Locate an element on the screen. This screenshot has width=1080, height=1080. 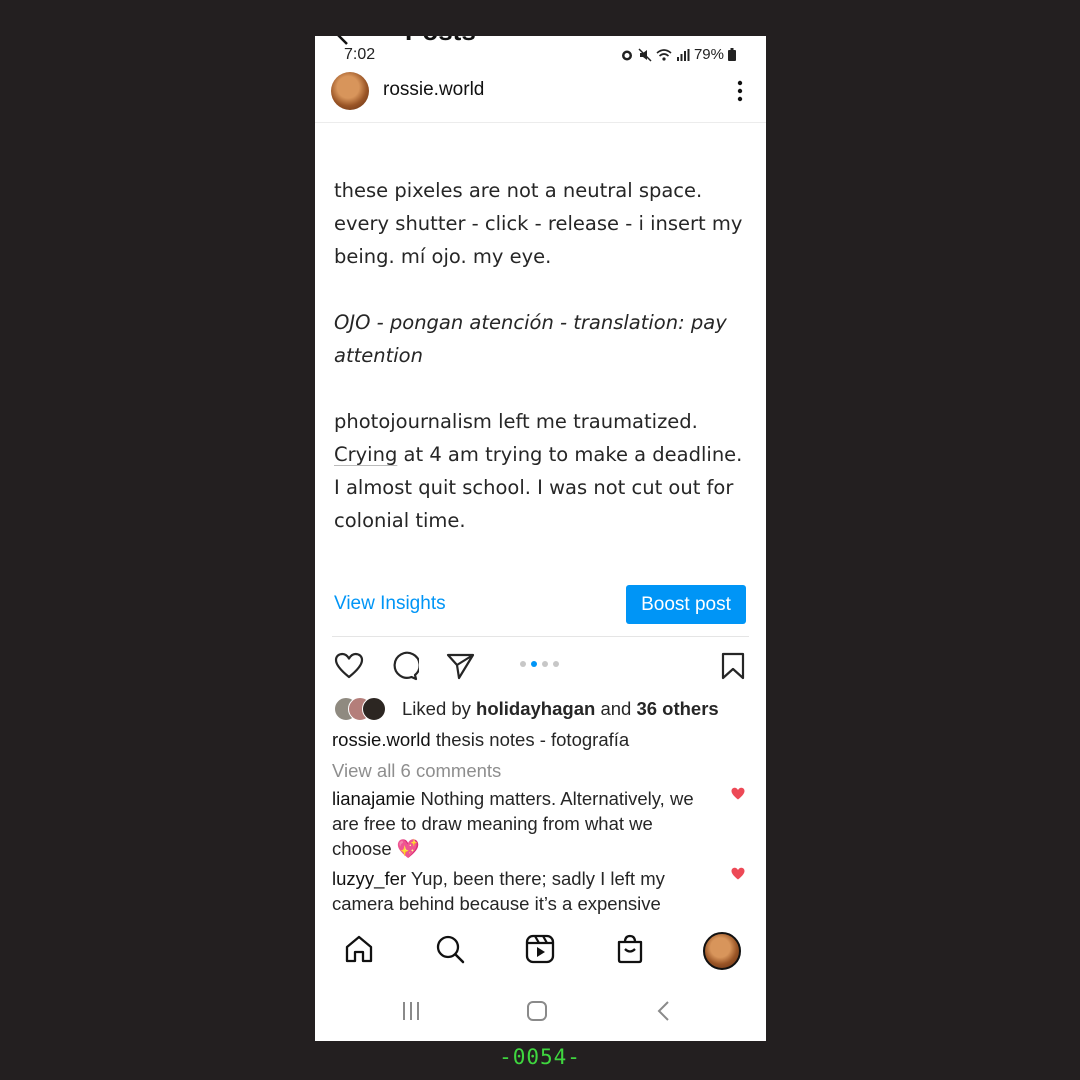
header-divider is located at coordinates (540, 122).